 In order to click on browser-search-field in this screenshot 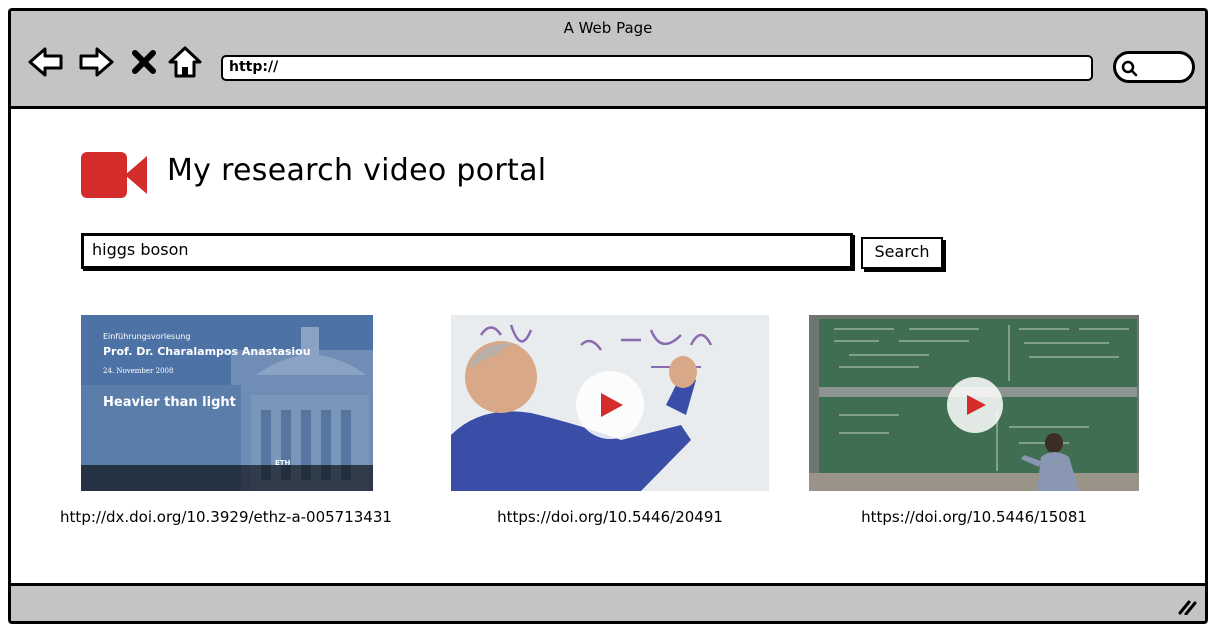, I will do `click(1154, 67)`.